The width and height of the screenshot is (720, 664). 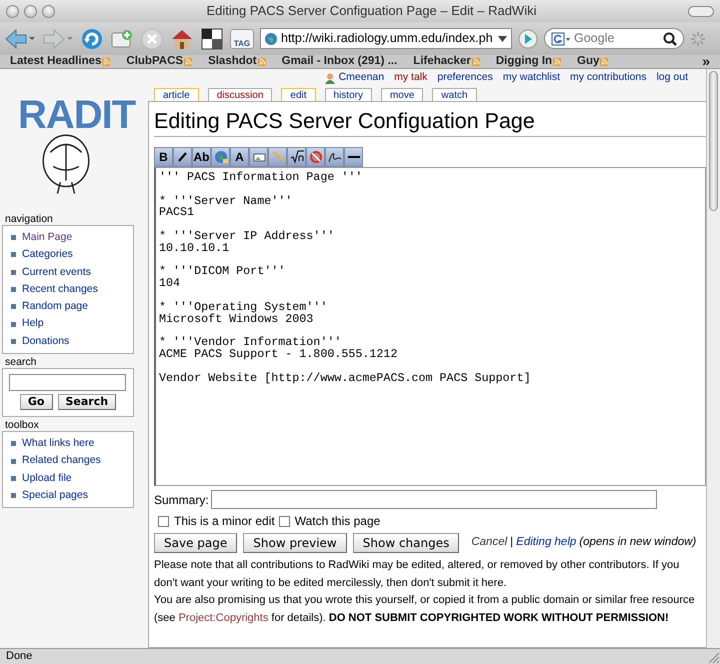 What do you see at coordinates (239, 157) in the screenshot?
I see `format-button: A` at bounding box center [239, 157].